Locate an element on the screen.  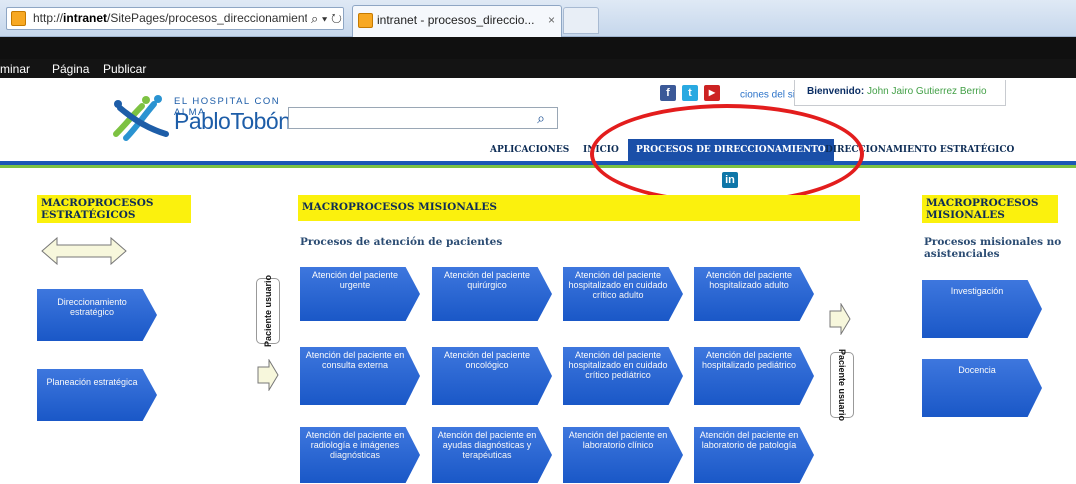
left-flow-arrow-icon is located at coordinates (268, 375).